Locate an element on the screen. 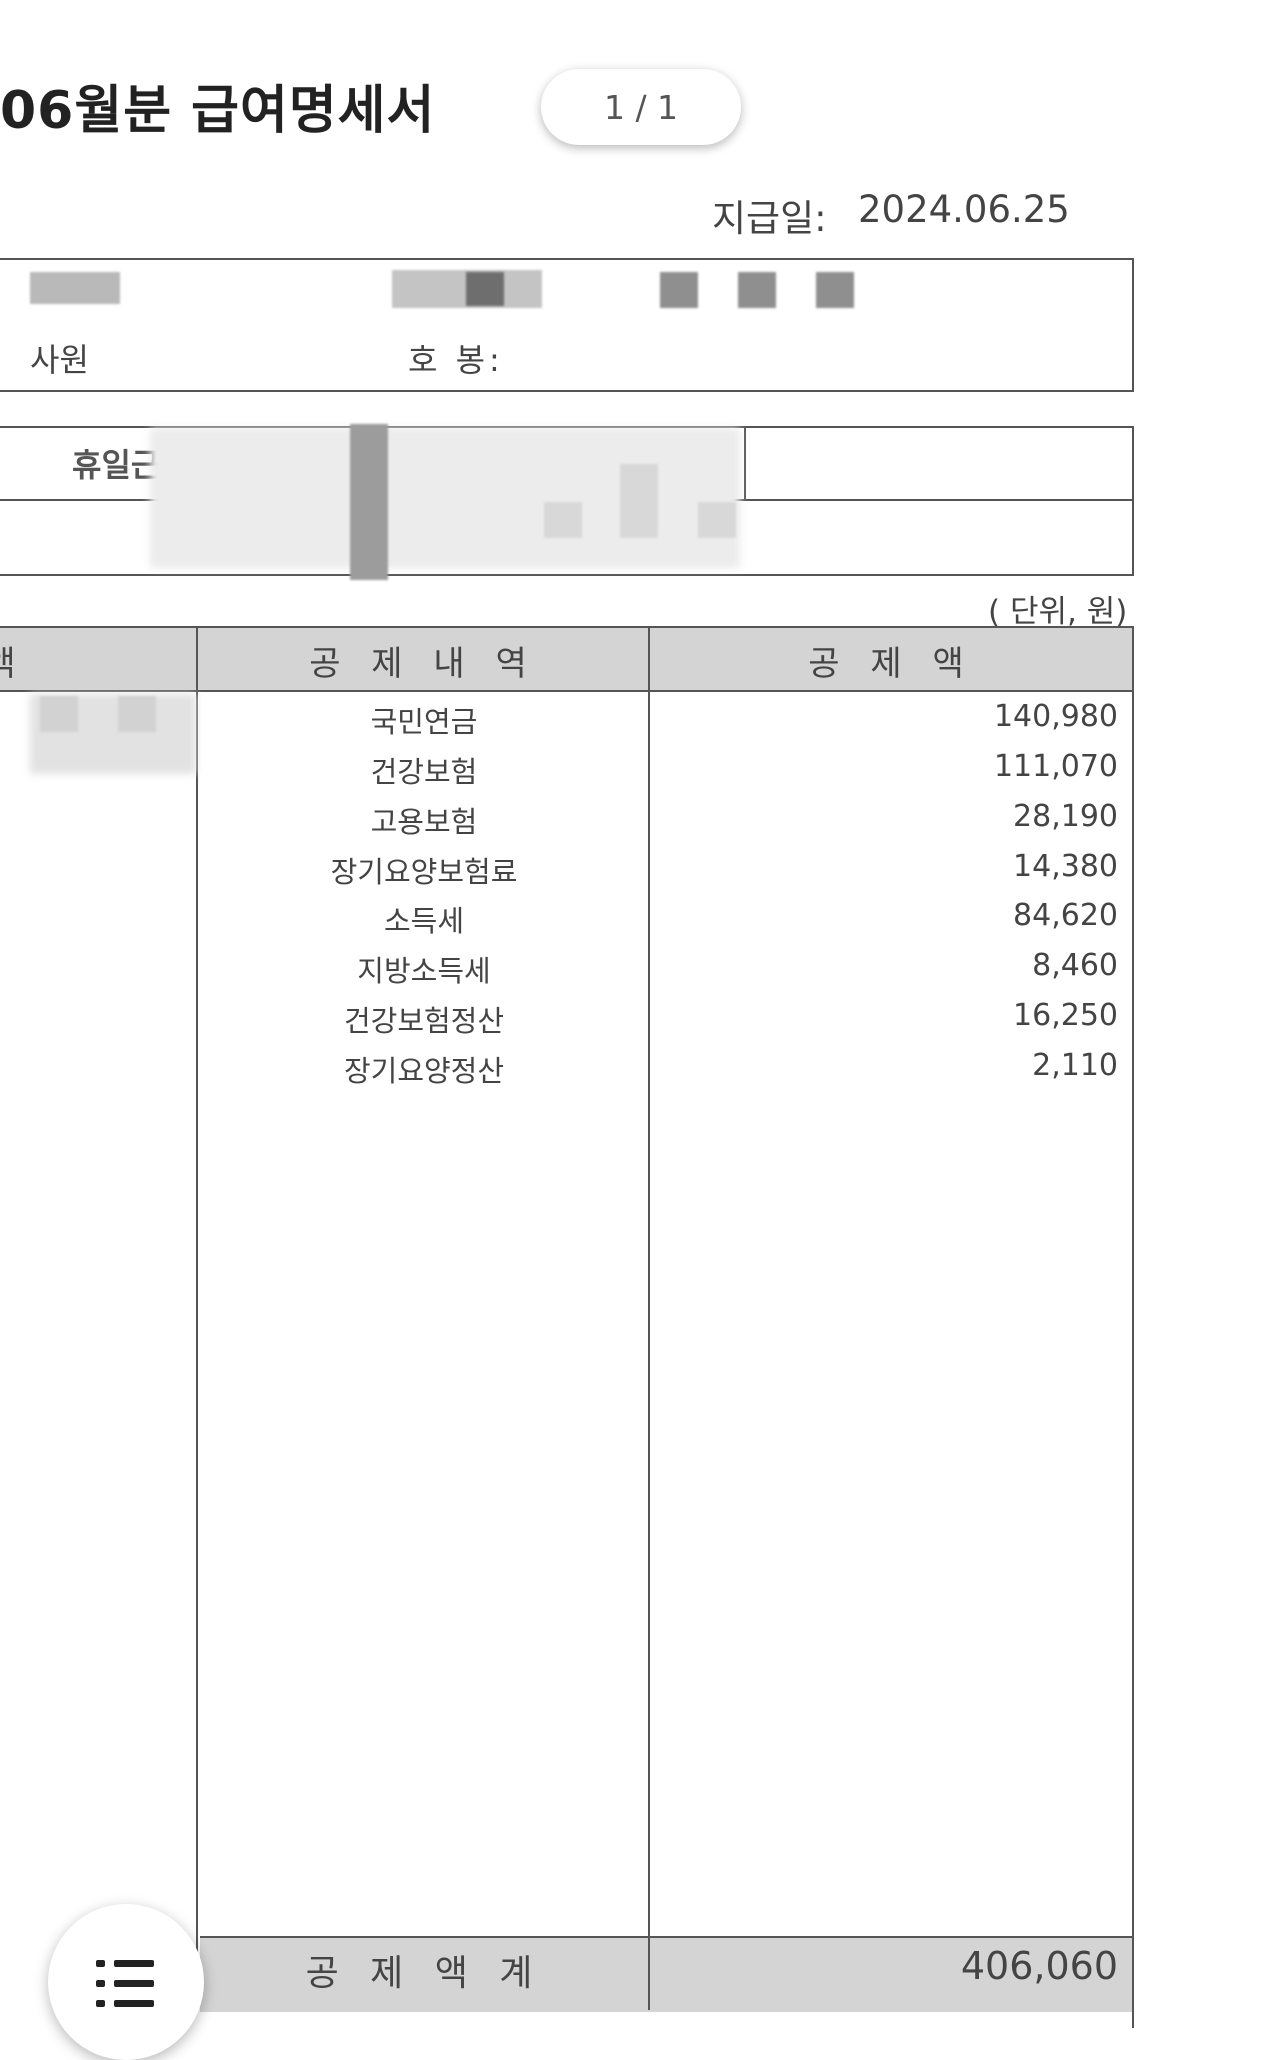 This screenshot has height=2060, width=1280. redacted-department-mark is located at coordinates (485, 289).